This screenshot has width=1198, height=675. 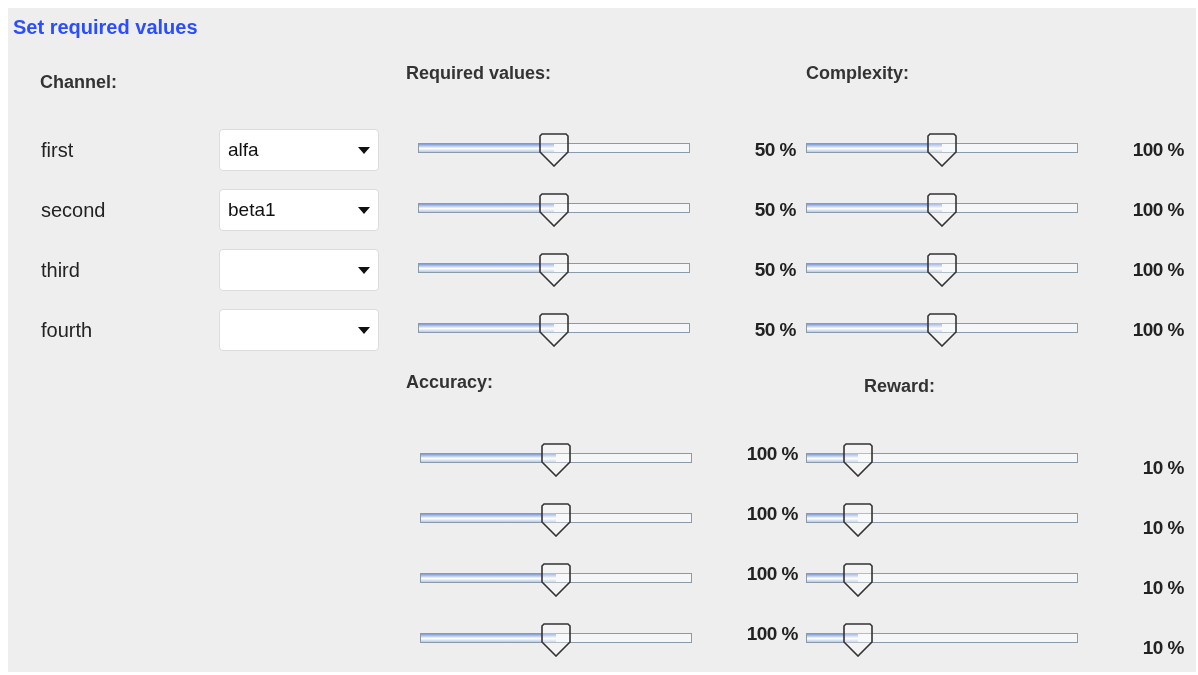 What do you see at coordinates (299, 210) in the screenshot?
I see `dropdown: beta1` at bounding box center [299, 210].